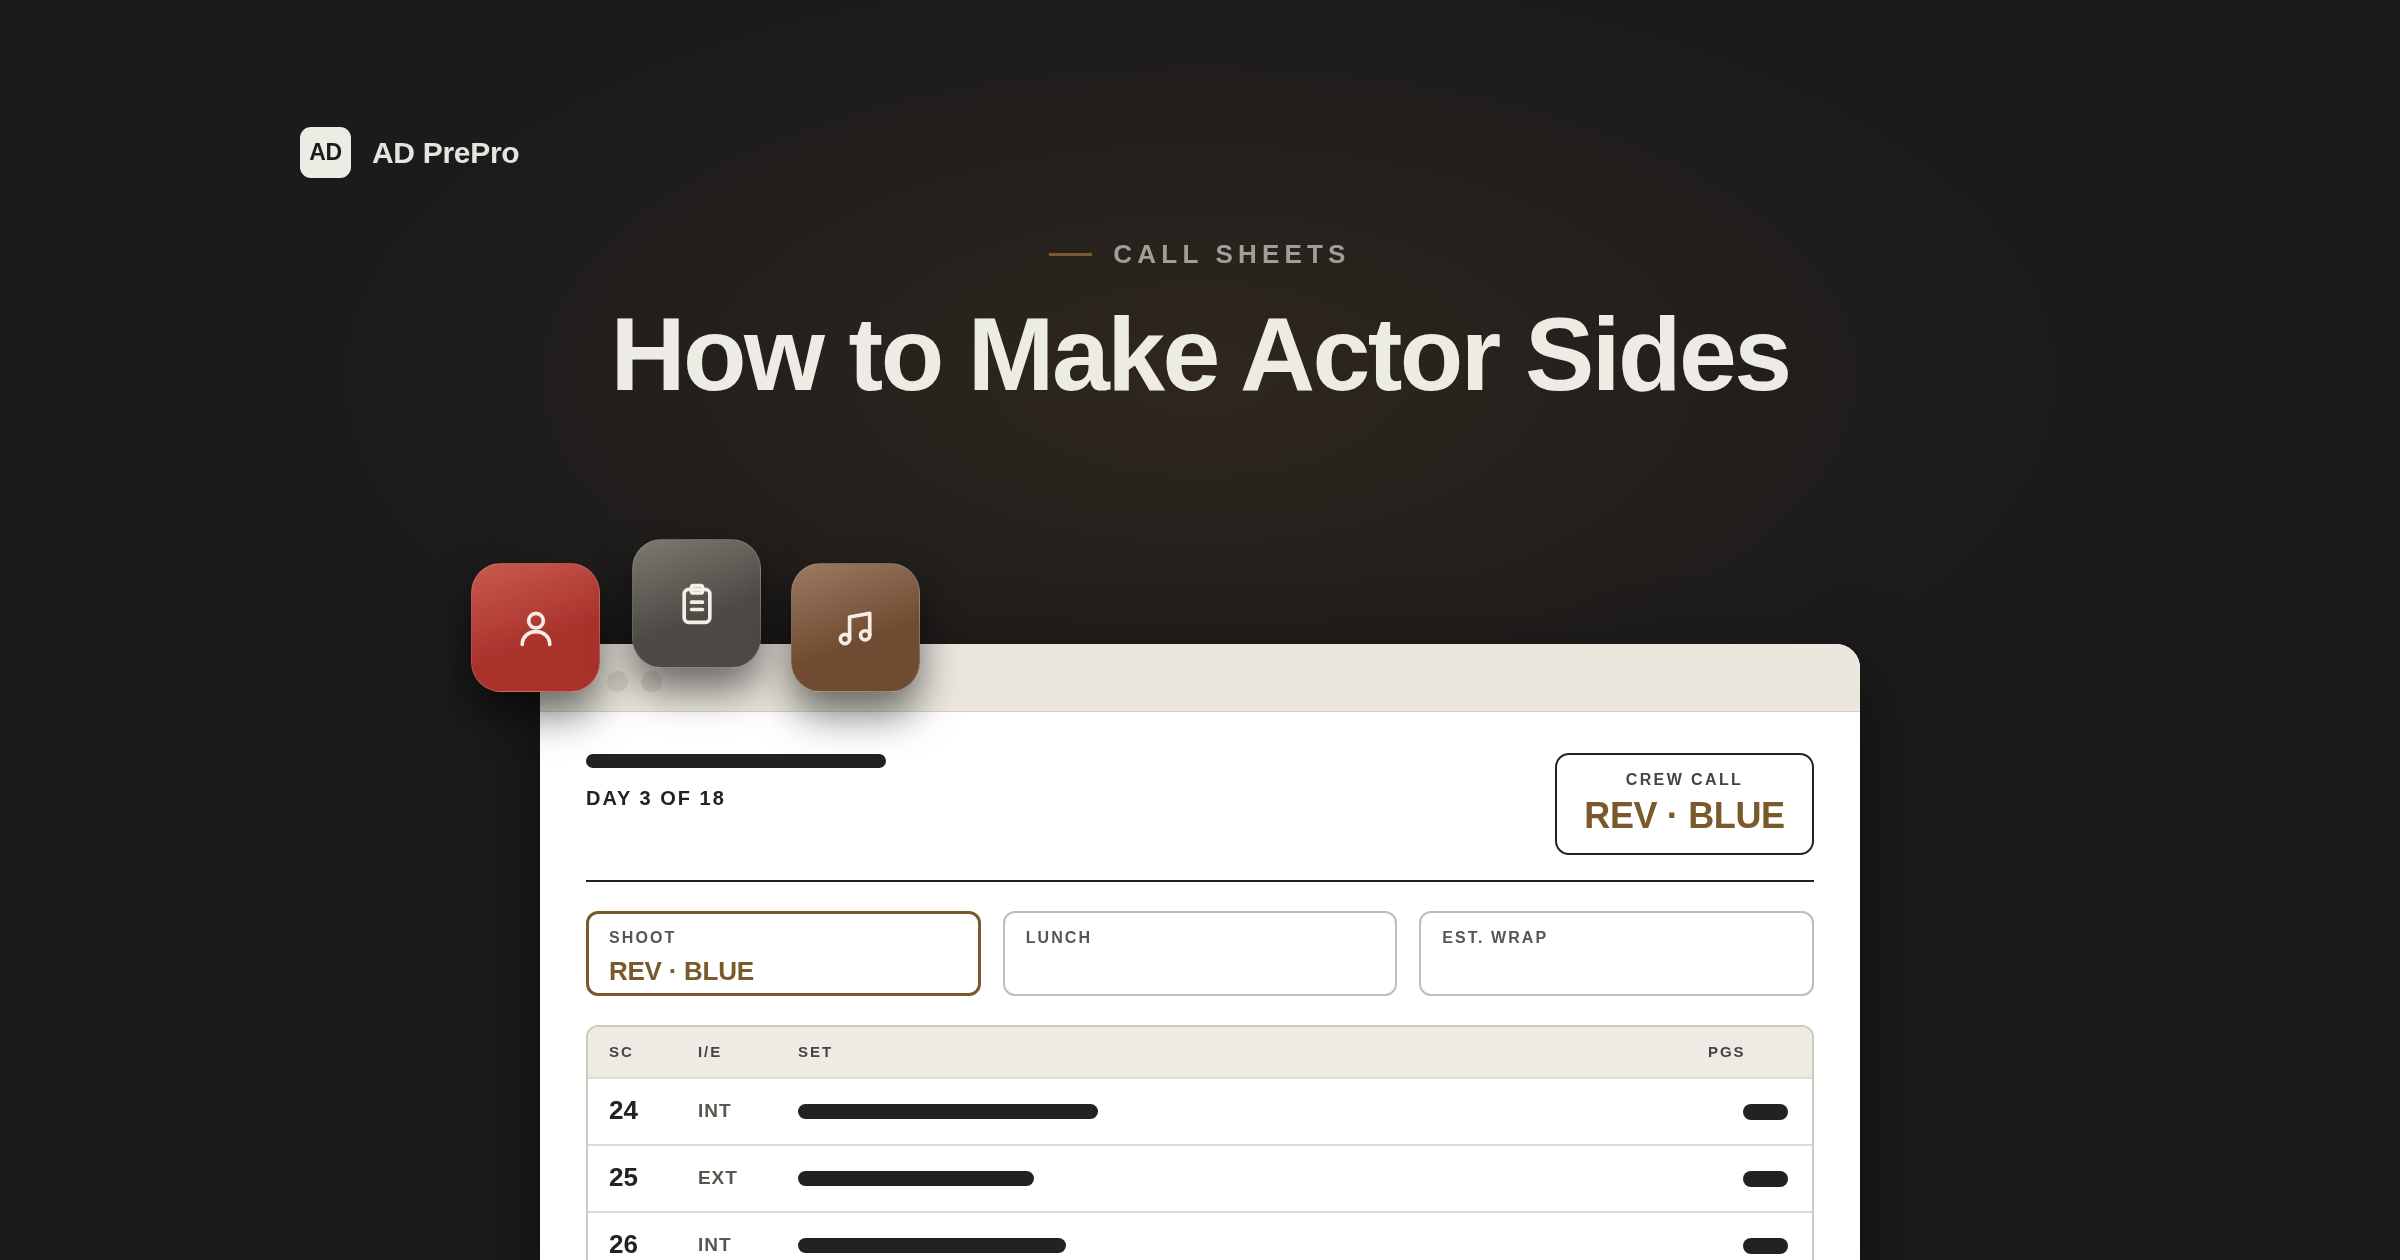 The image size is (2400, 1260). What do you see at coordinates (1727, 1051) in the screenshot?
I see `column-header: PGS` at bounding box center [1727, 1051].